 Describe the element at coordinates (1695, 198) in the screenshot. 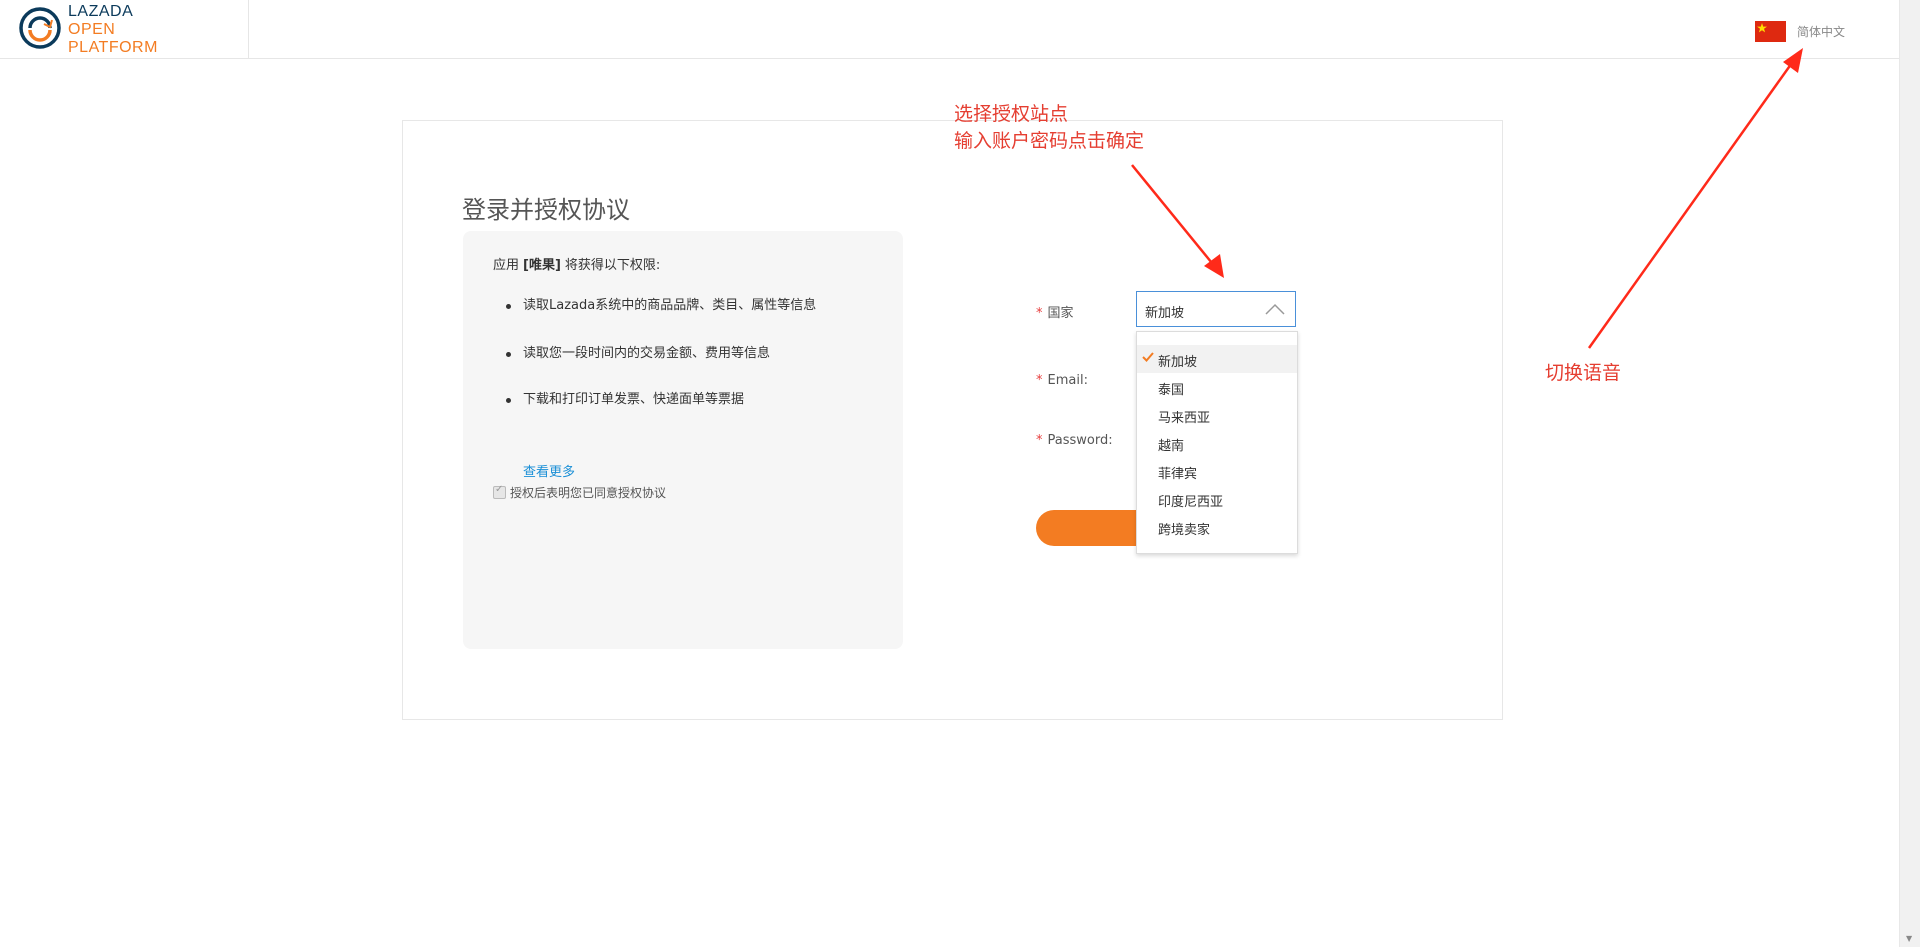

I see `arrow-to-language-switcher` at that location.